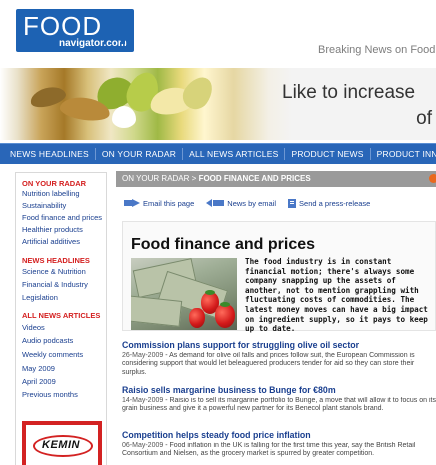 This screenshot has height=465, width=436. Describe the element at coordinates (292, 203) in the screenshot. I see `document-icon` at that location.